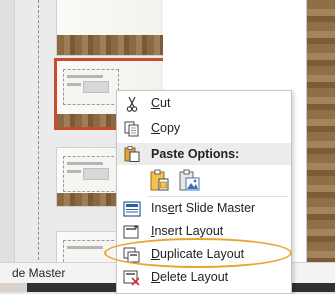 The image size is (335, 294). Describe the element at coordinates (132, 154) in the screenshot. I see `paste-icon` at that location.